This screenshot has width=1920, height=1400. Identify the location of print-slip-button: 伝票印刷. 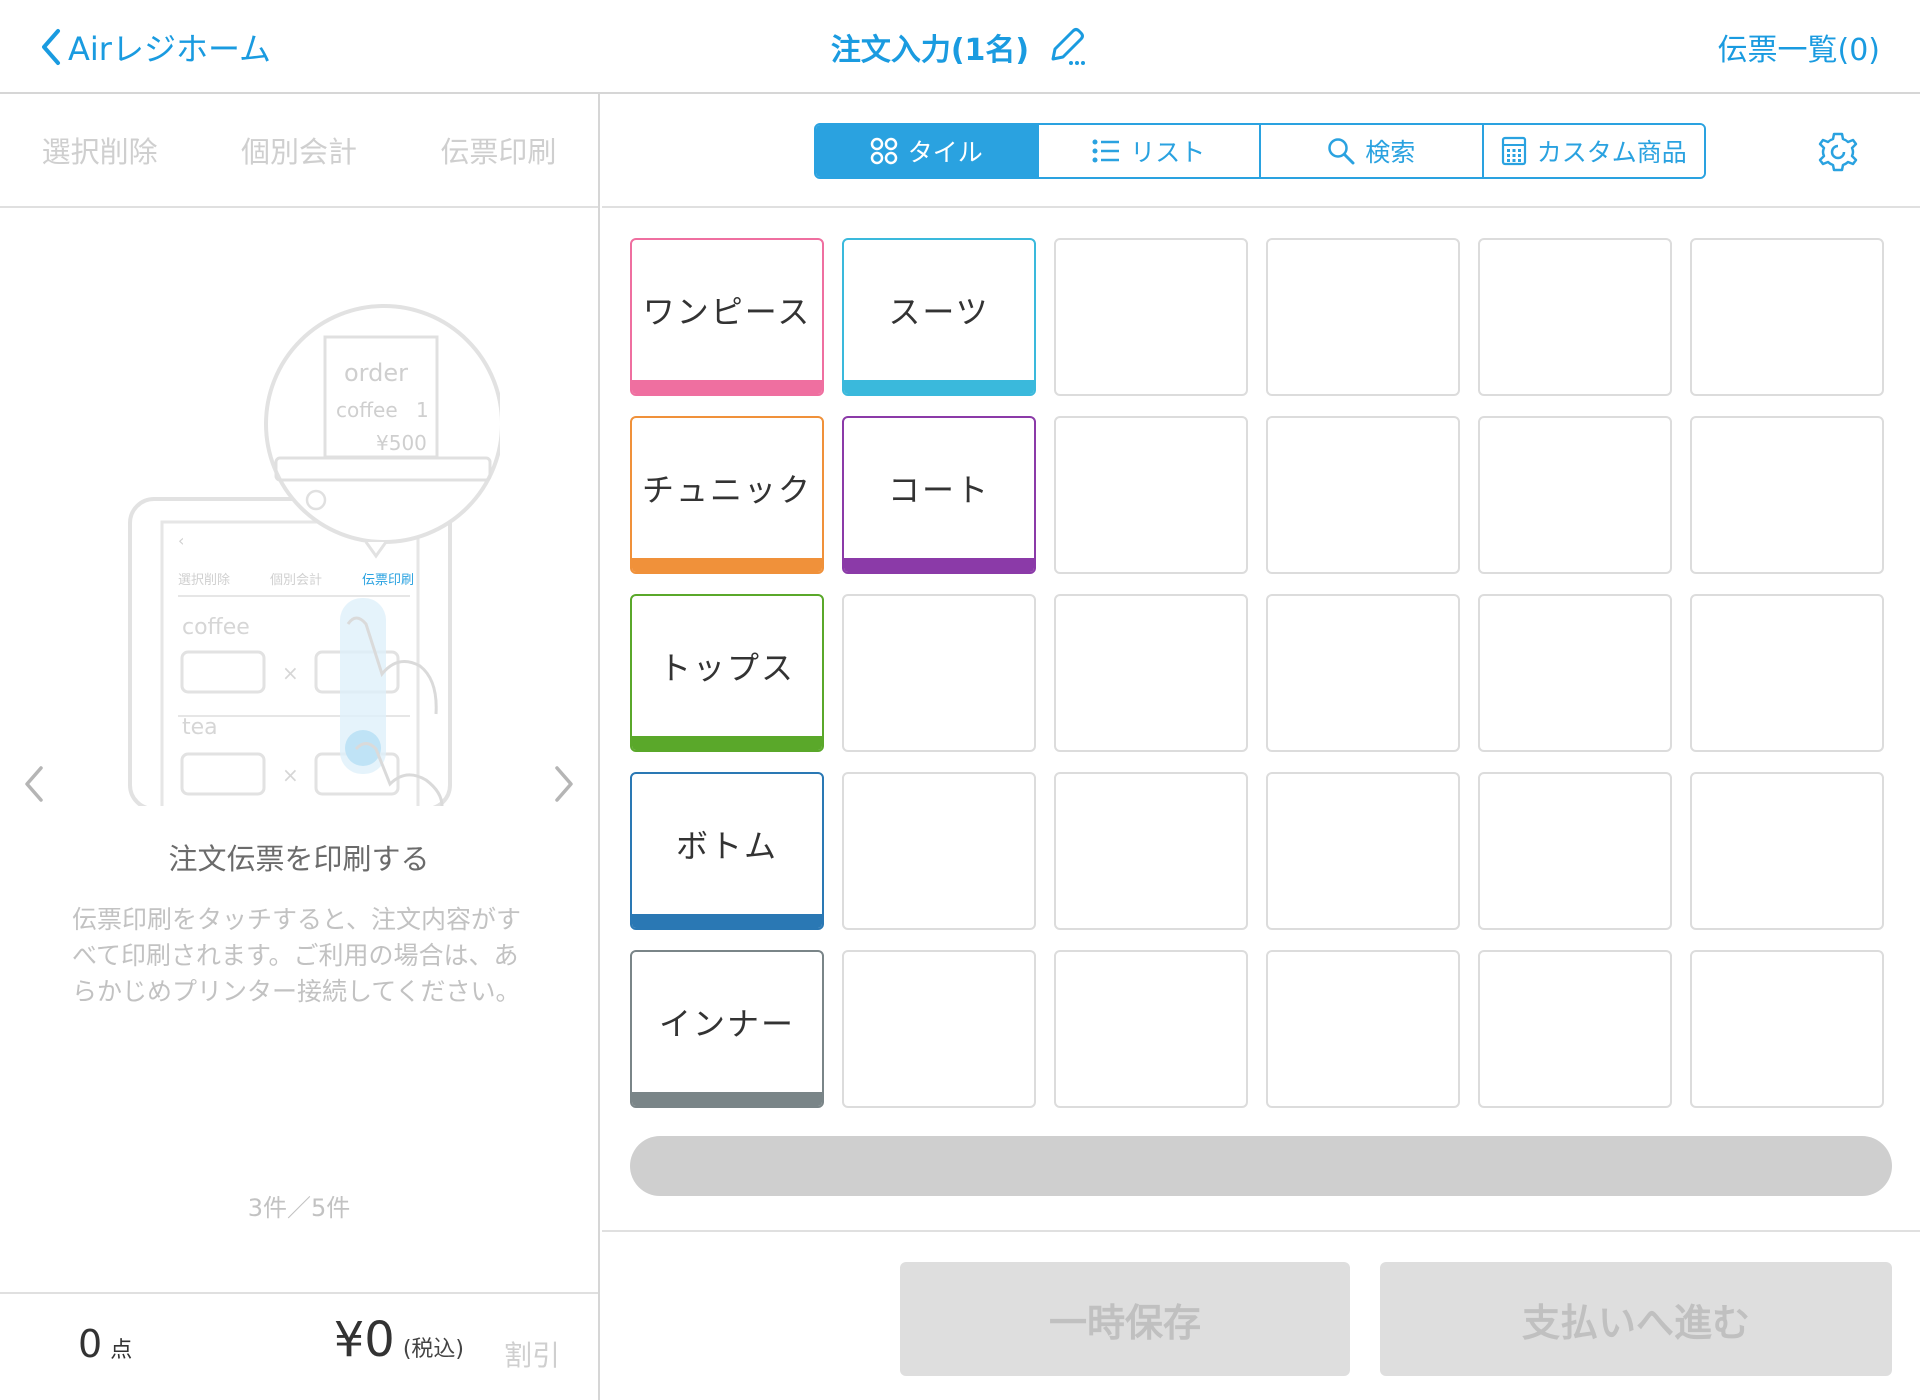
(498, 150).